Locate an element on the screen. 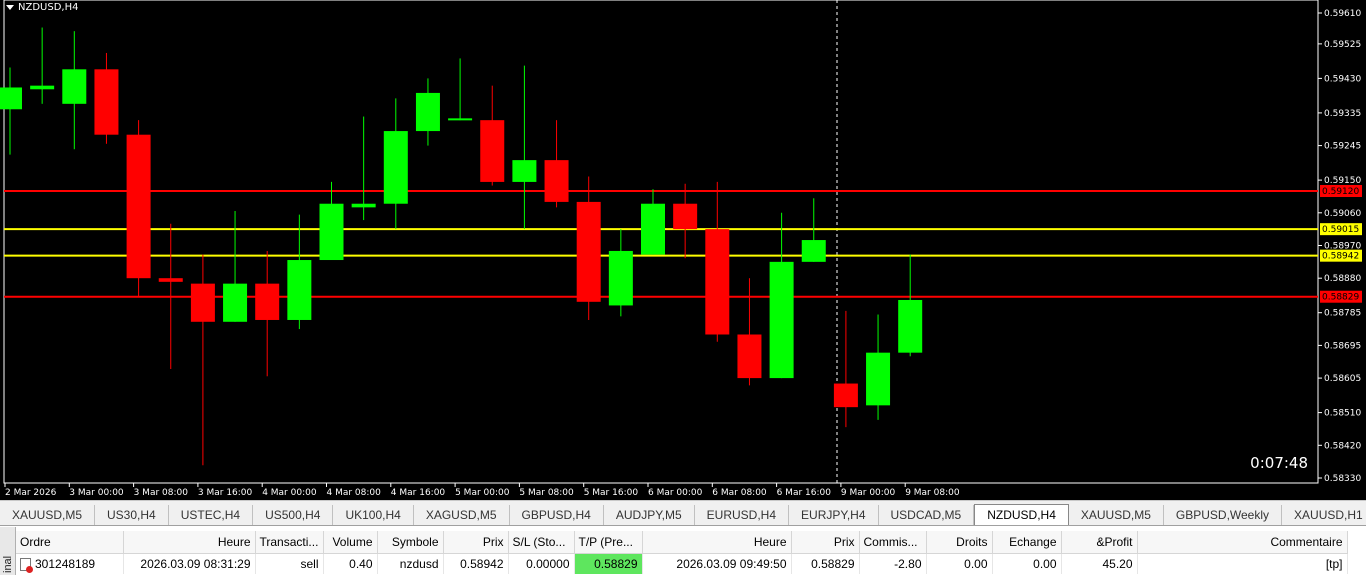  price-tick-label: 0.59060 is located at coordinates (1342, 214).